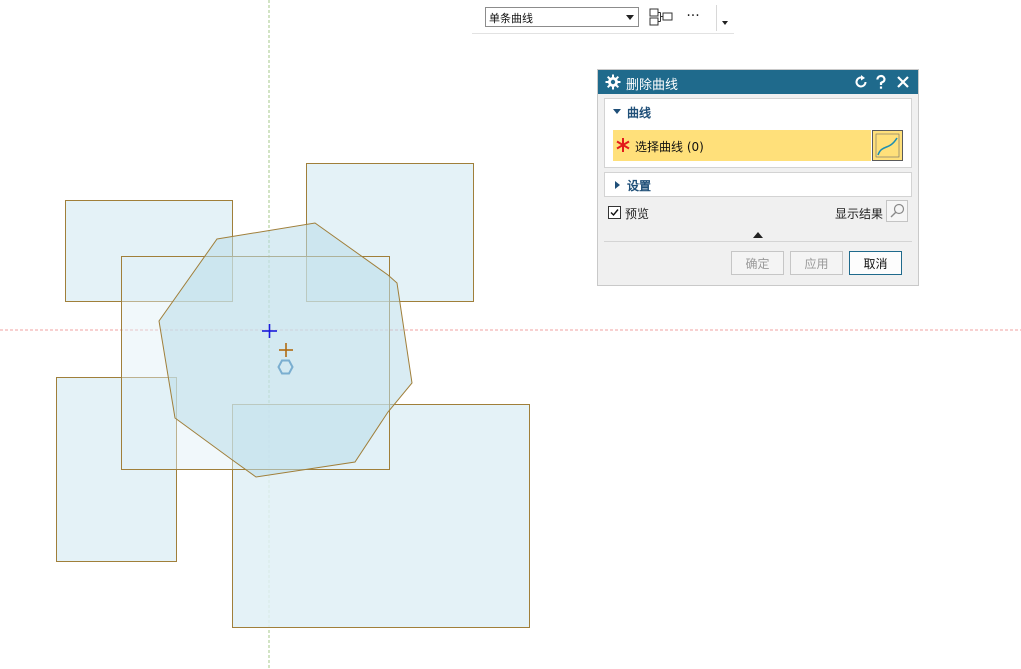 This screenshot has height=669, width=1021. What do you see at coordinates (623, 145) in the screenshot?
I see `required-star-icon` at bounding box center [623, 145].